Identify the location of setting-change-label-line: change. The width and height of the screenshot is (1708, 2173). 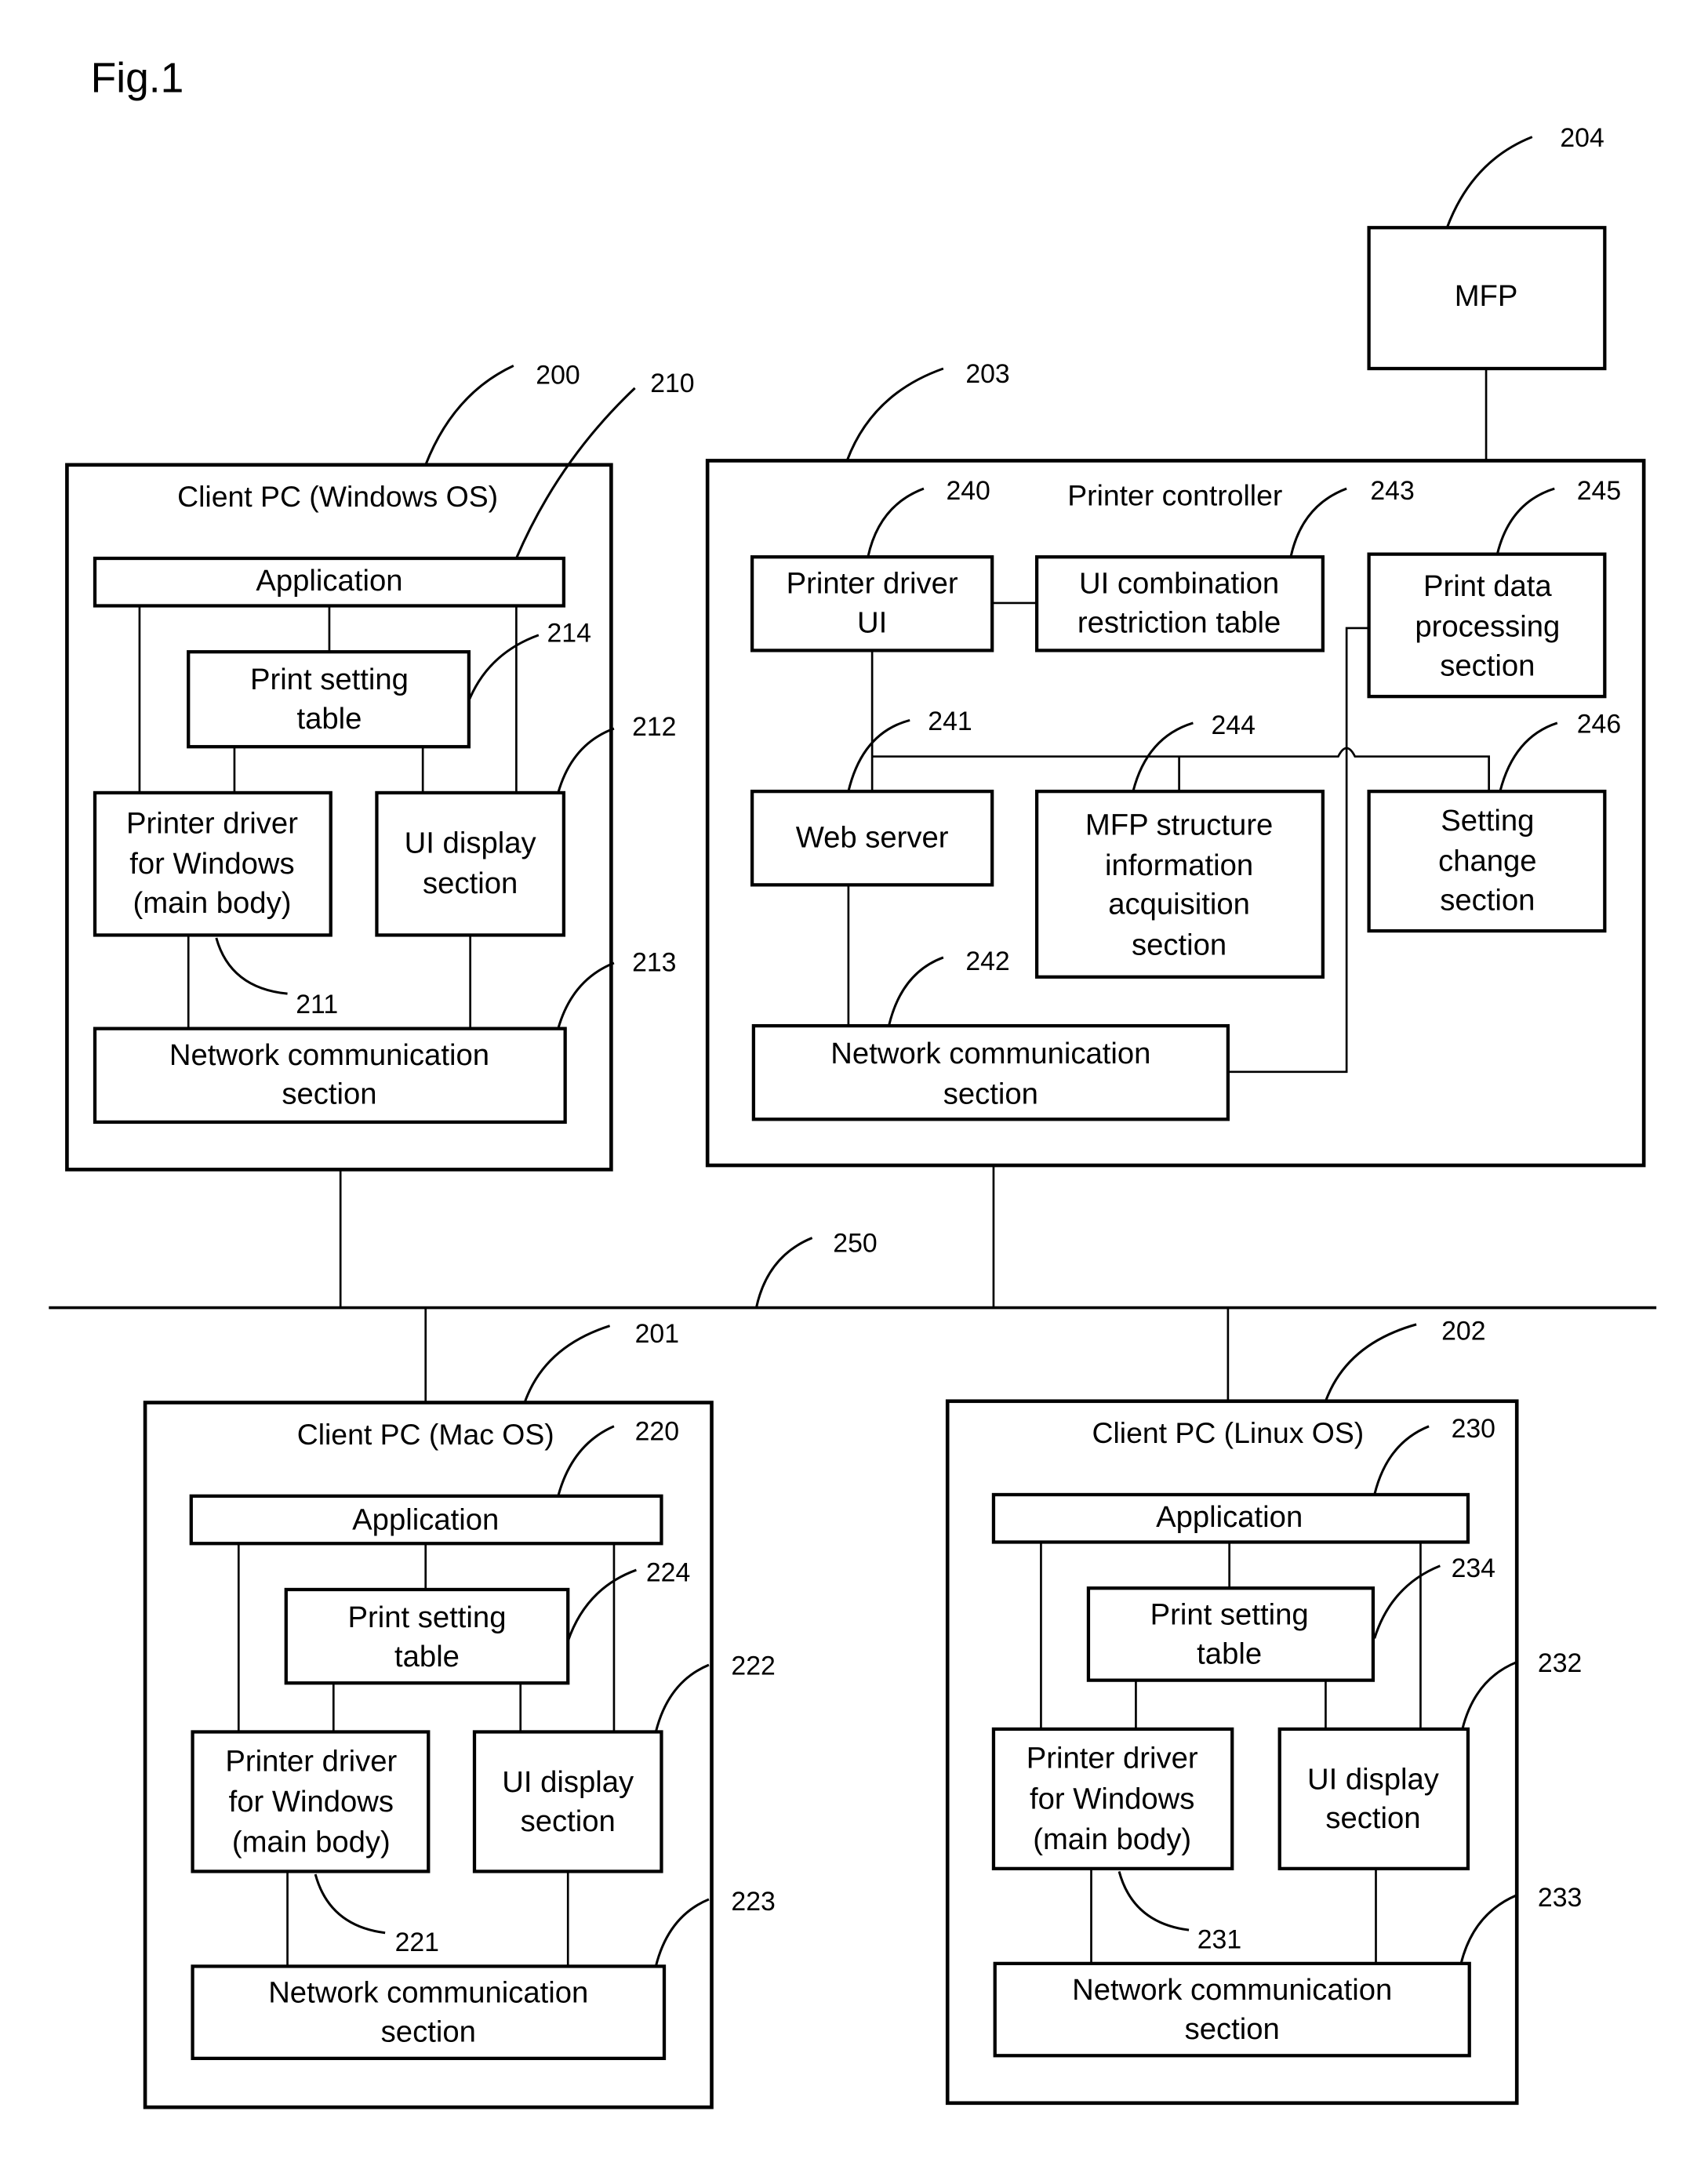
(1487, 861).